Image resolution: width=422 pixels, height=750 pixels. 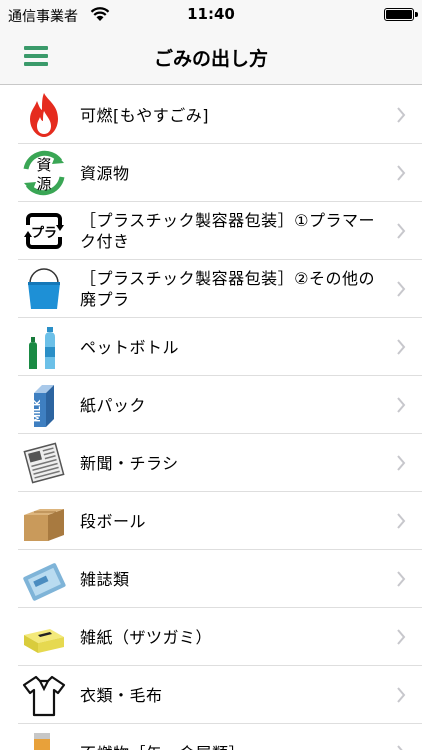 I want to click on list-item-label: ペットボトル, so click(x=130, y=347).